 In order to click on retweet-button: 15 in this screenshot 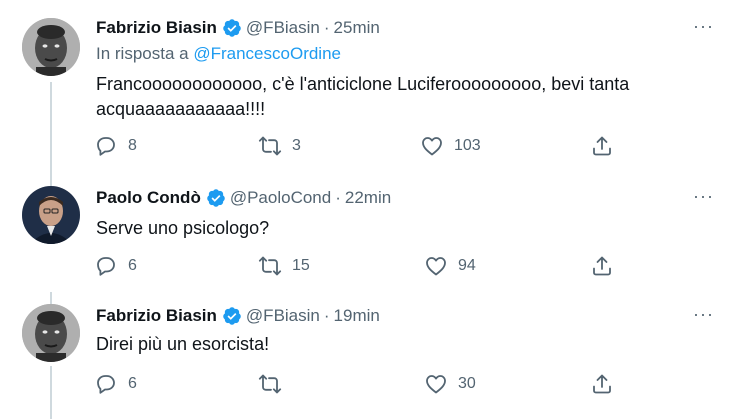, I will do `click(284, 266)`.